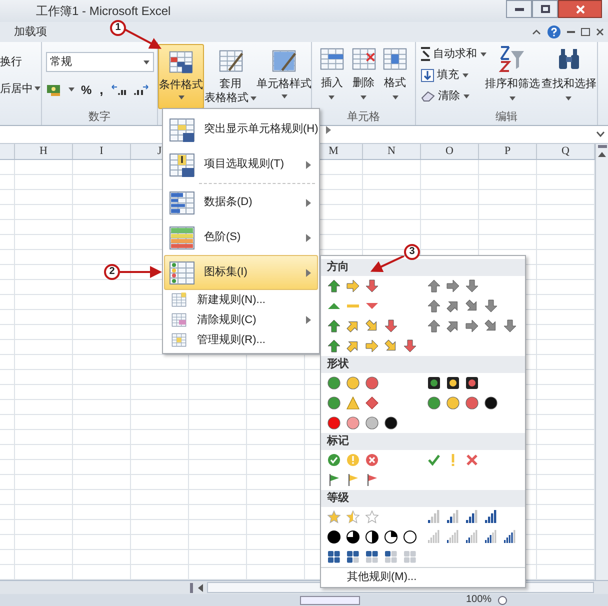  Describe the element at coordinates (600, 32) in the screenshot. I see `close-icon` at that location.